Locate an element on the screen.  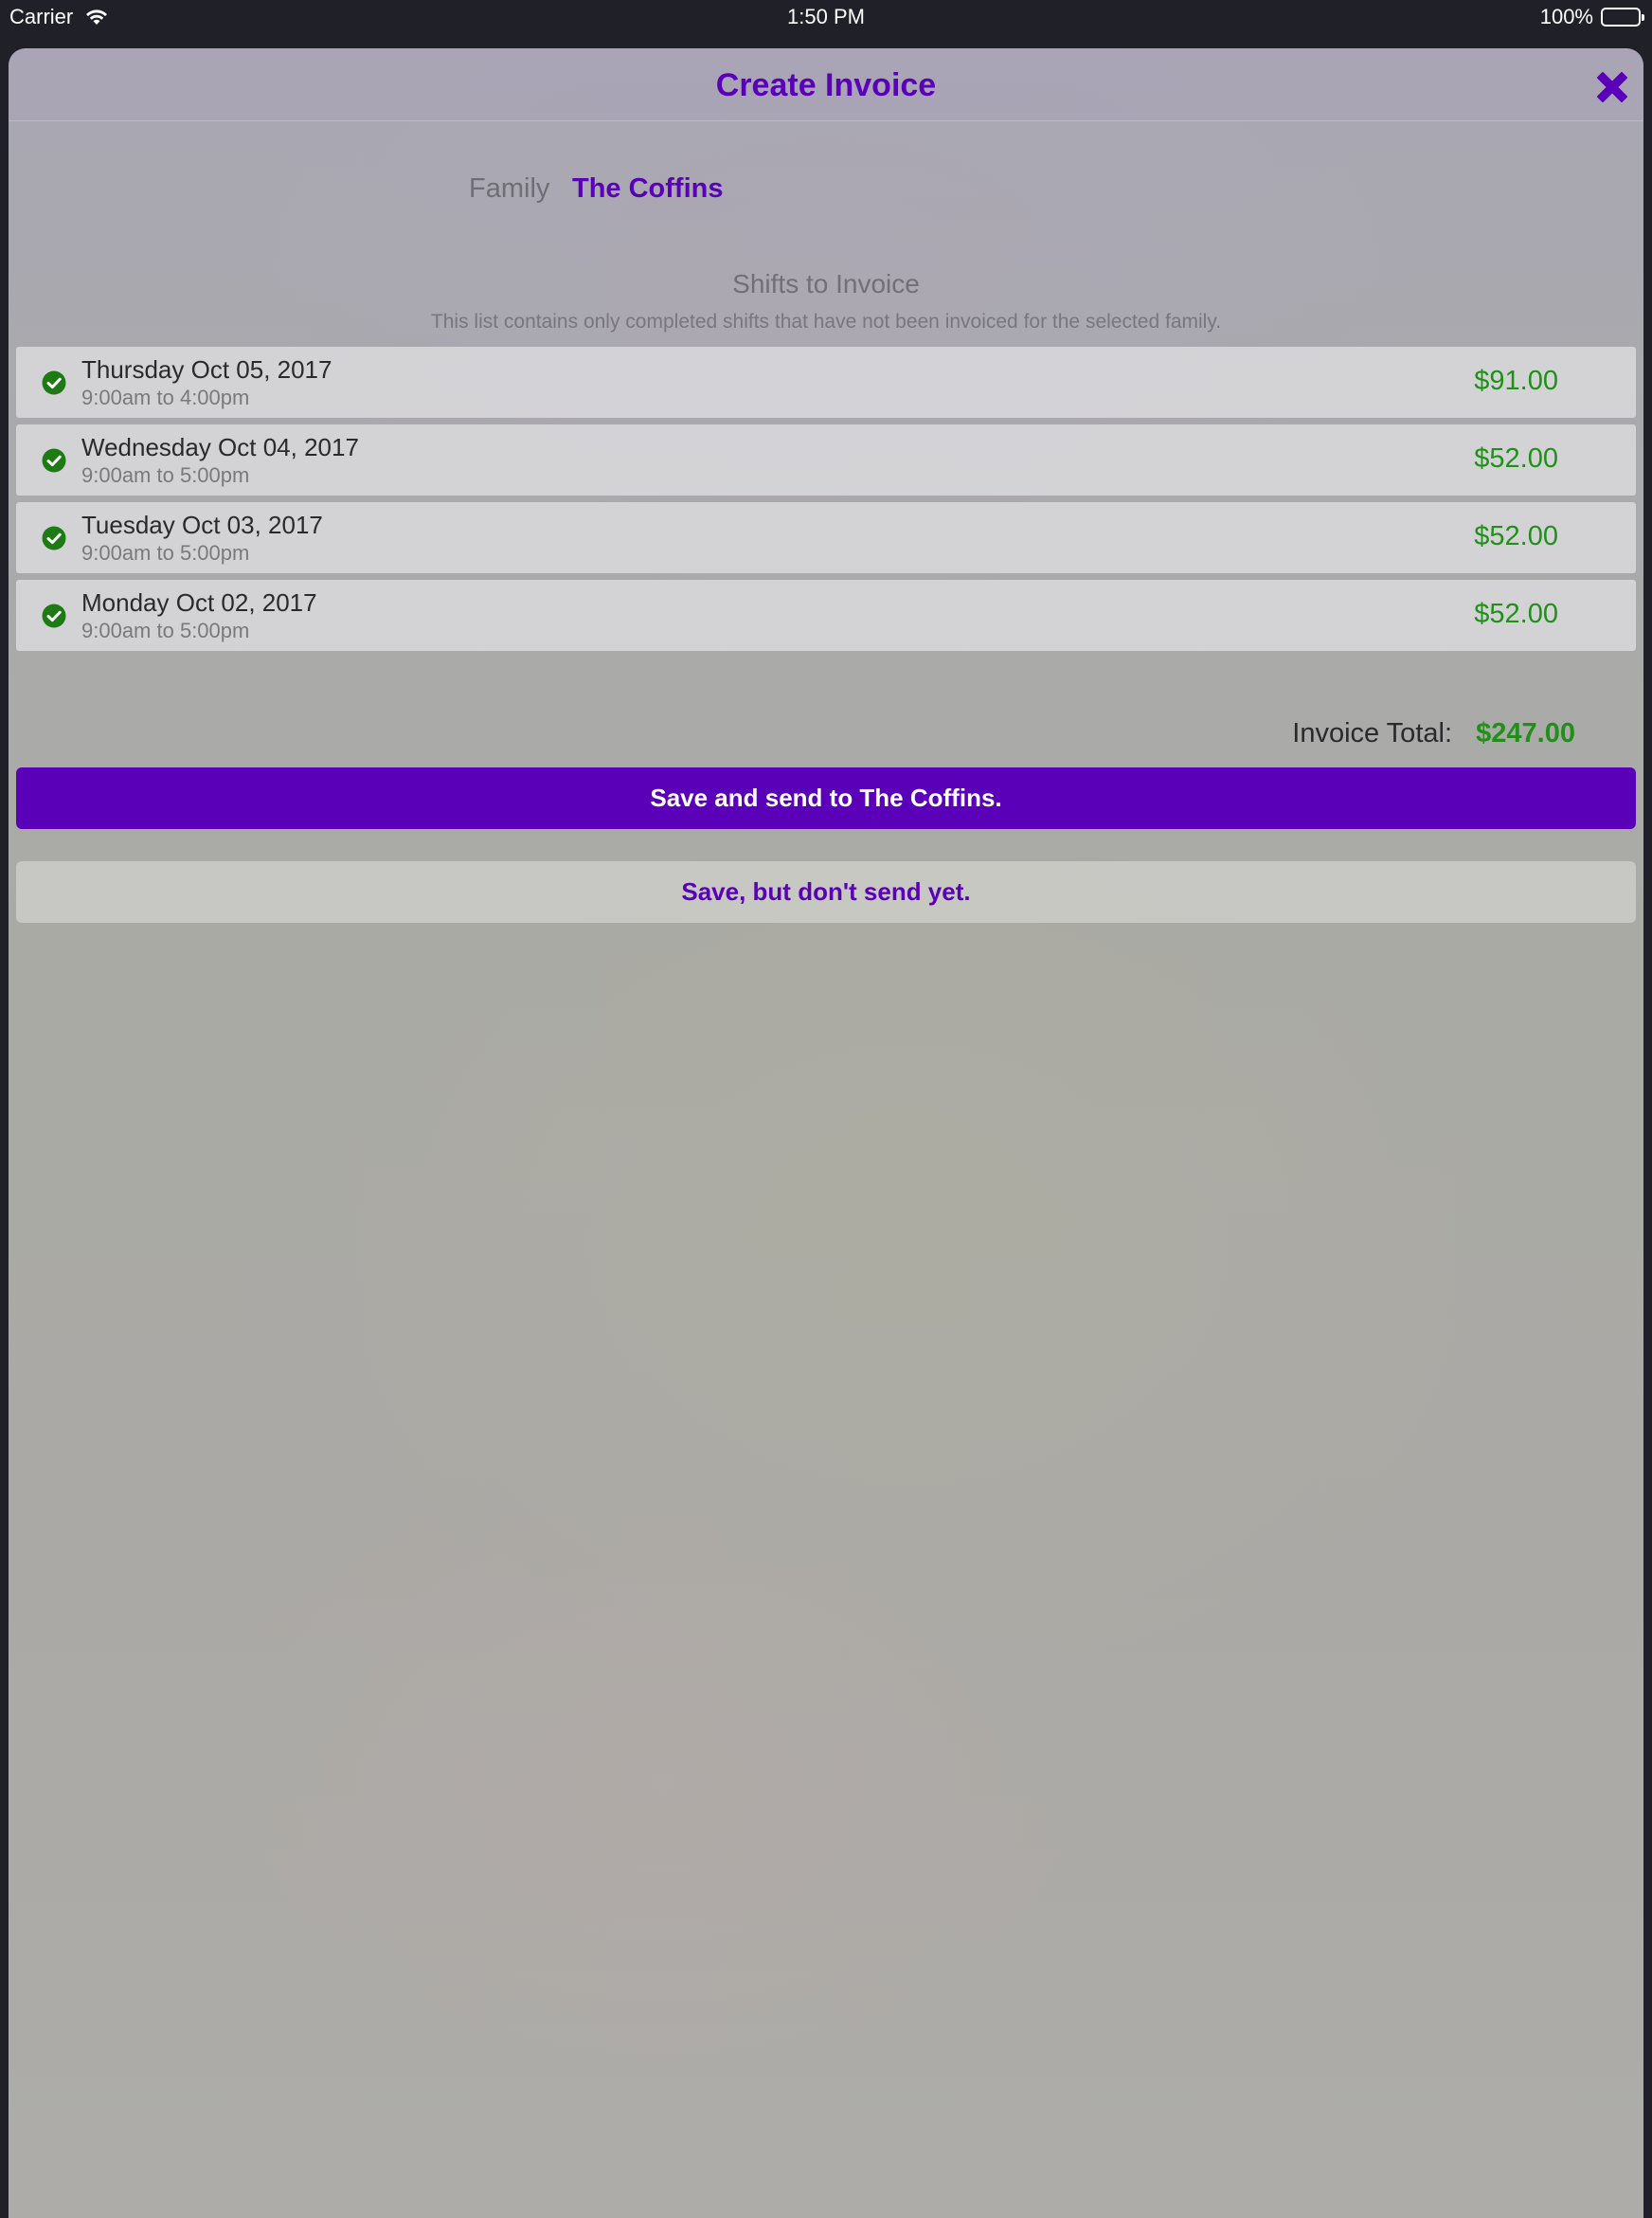
shift-amount: $91.00 is located at coordinates (1516, 381).